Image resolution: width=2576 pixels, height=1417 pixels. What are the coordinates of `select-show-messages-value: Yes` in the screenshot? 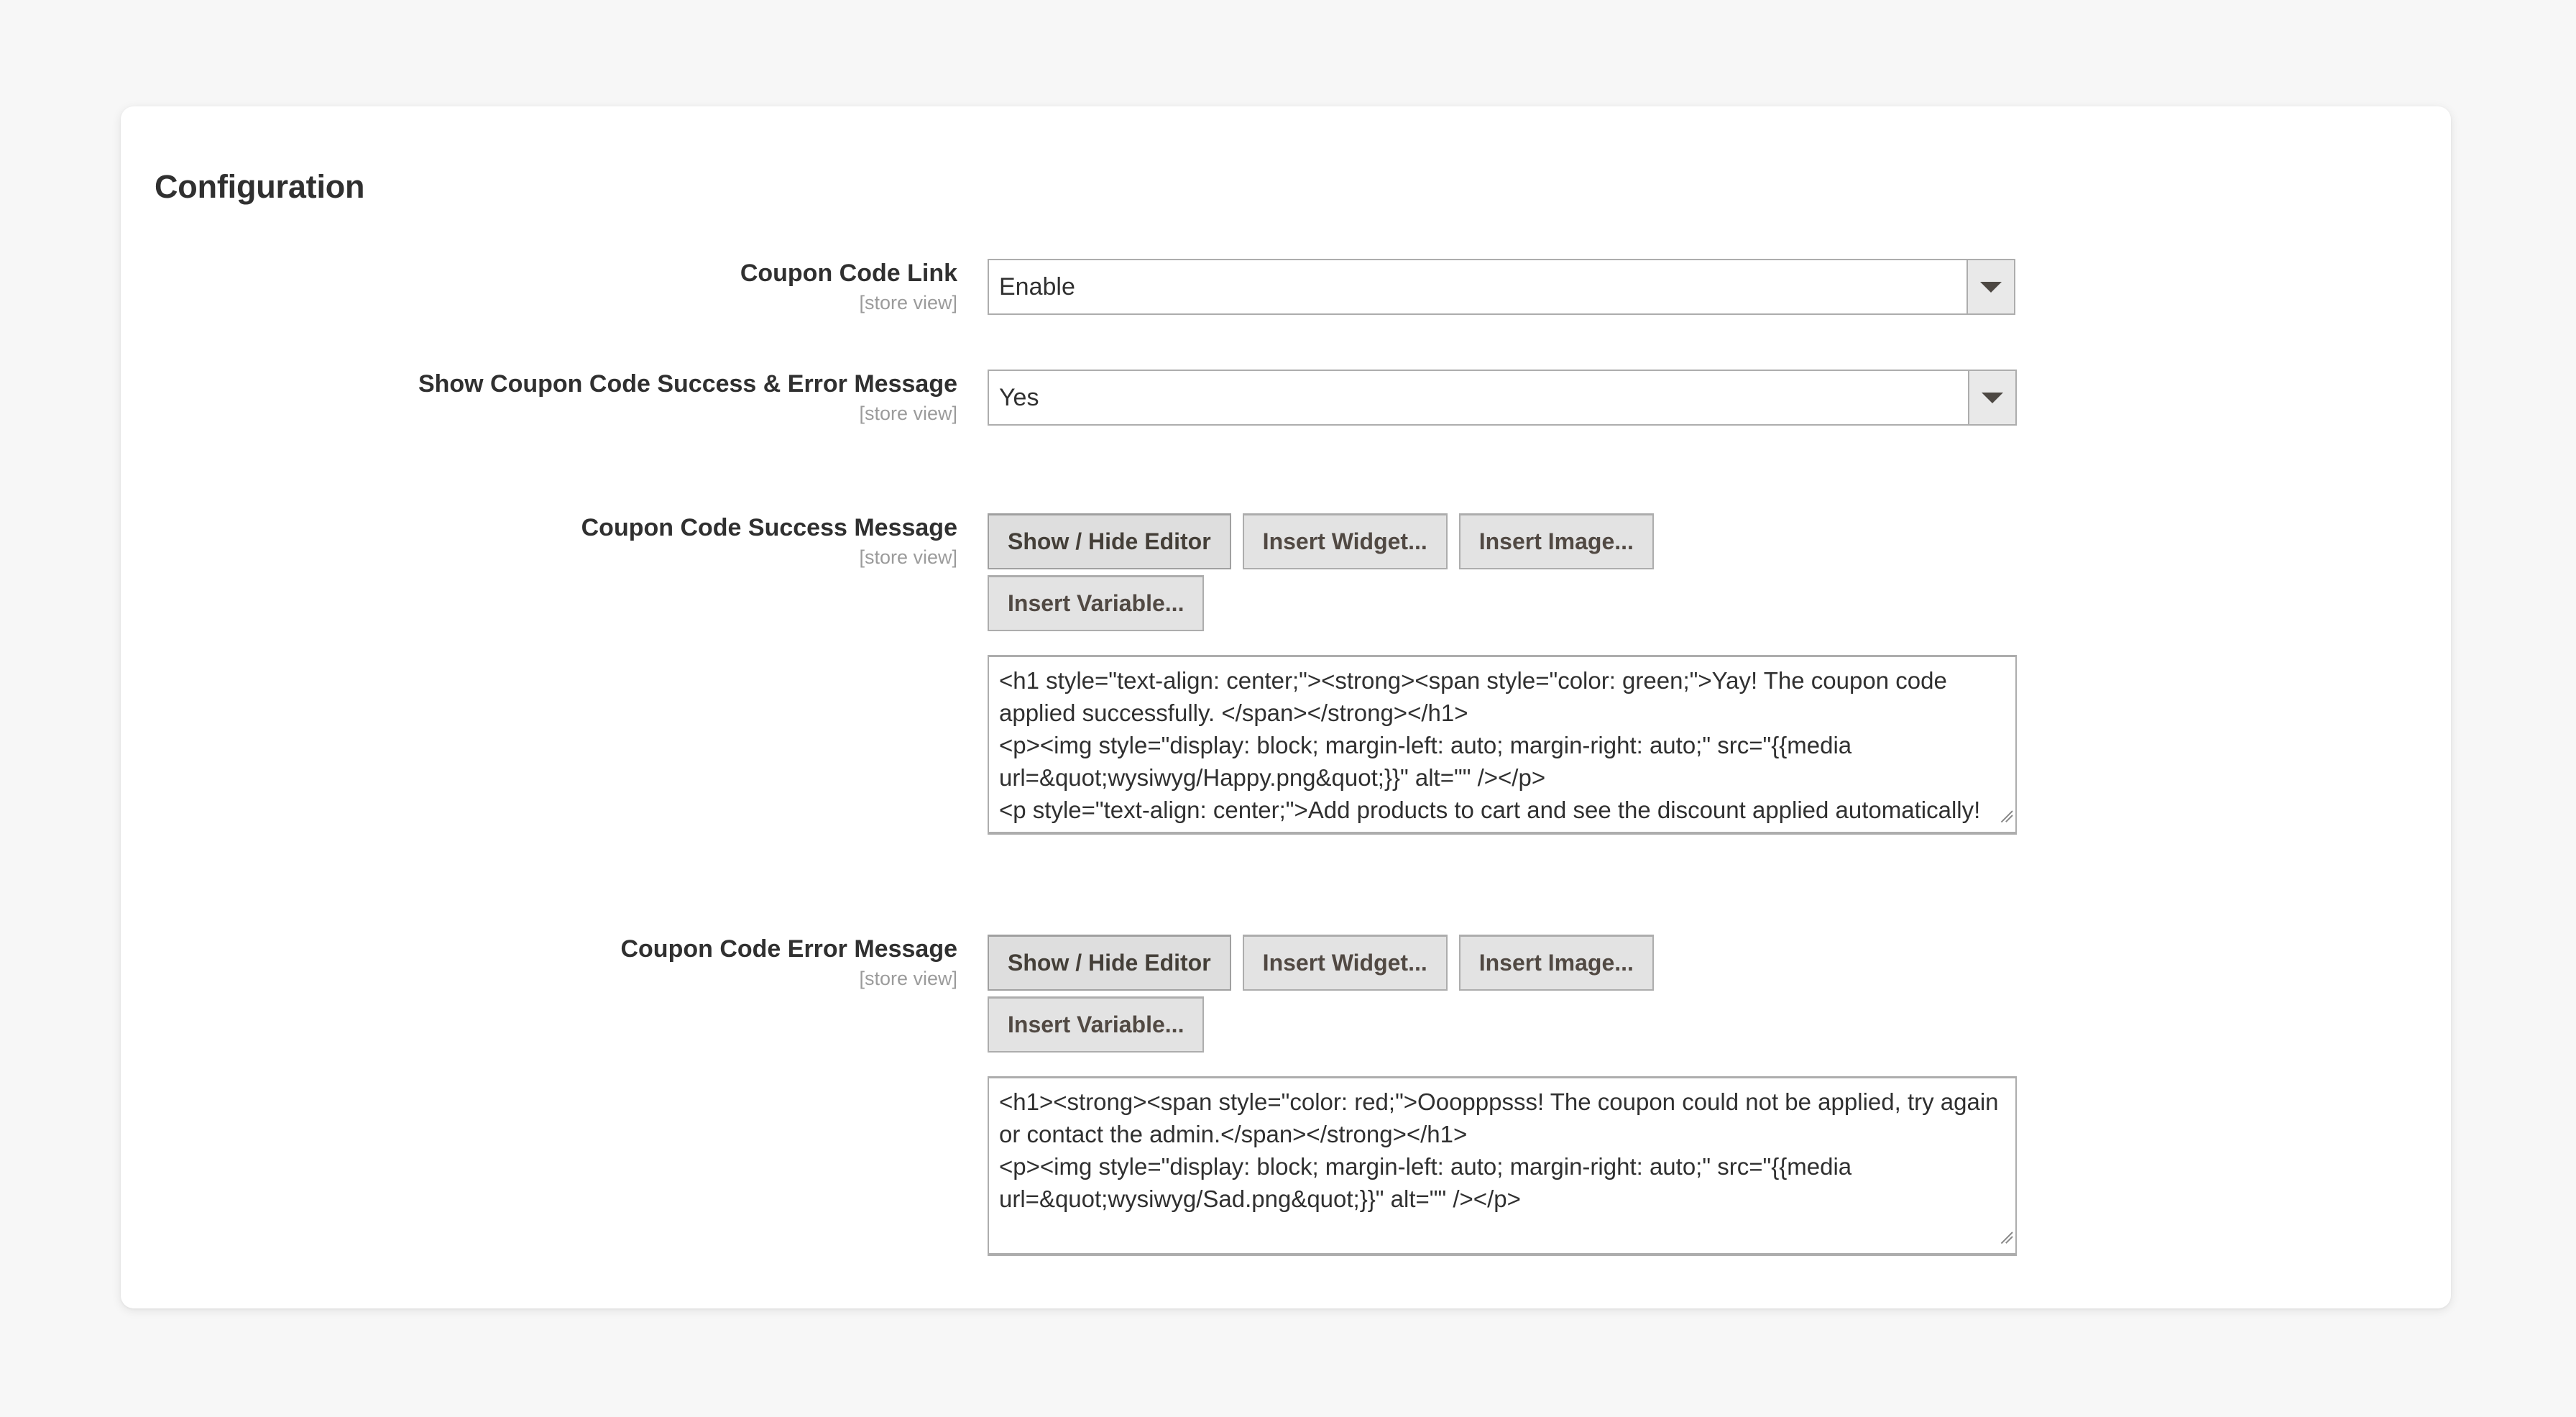 It's located at (1019, 397).